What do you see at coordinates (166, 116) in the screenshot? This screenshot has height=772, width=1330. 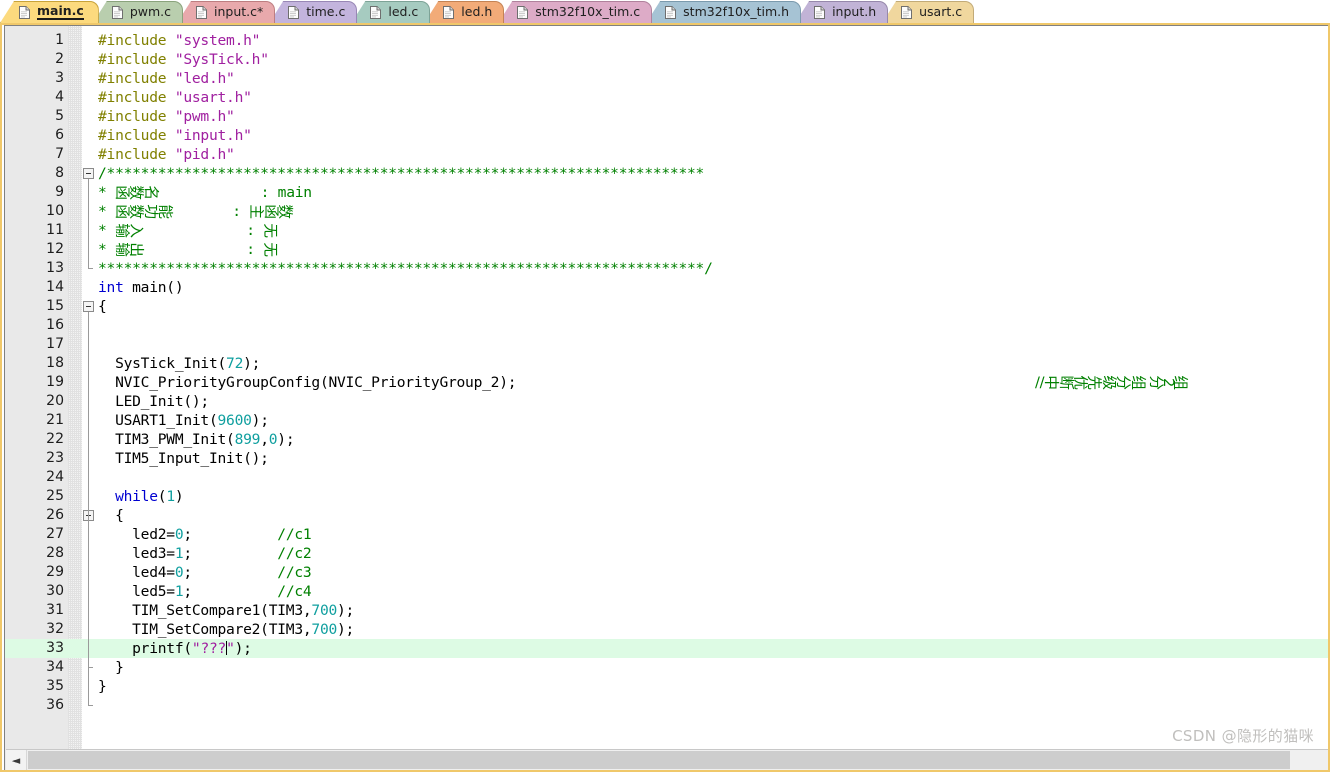 I see `code-line-text: #include "pwm.h"` at bounding box center [166, 116].